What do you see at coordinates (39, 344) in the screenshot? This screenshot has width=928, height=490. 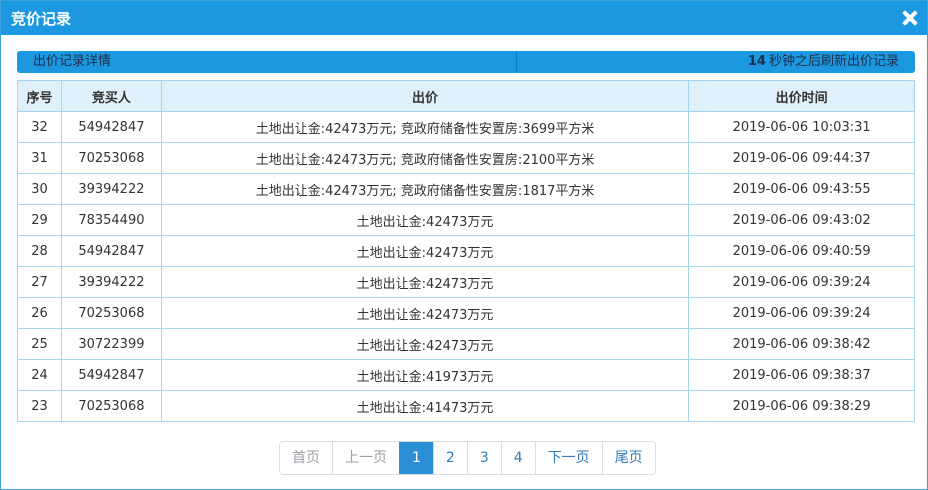 I see `cell-index: 25` at bounding box center [39, 344].